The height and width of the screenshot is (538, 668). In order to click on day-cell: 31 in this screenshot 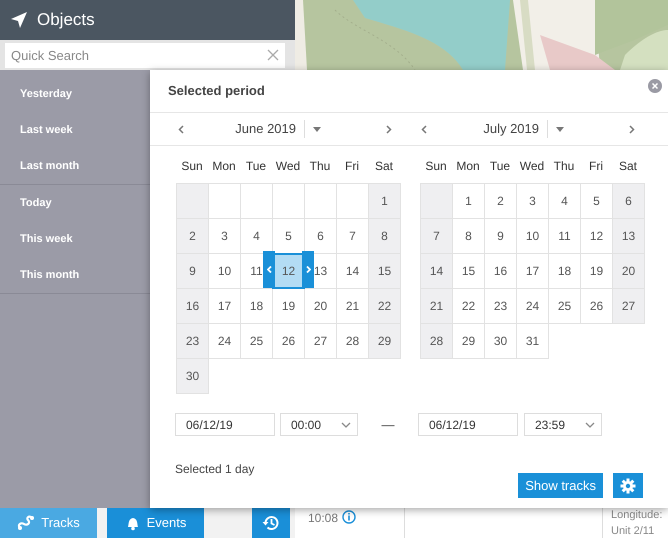, I will do `click(532, 341)`.